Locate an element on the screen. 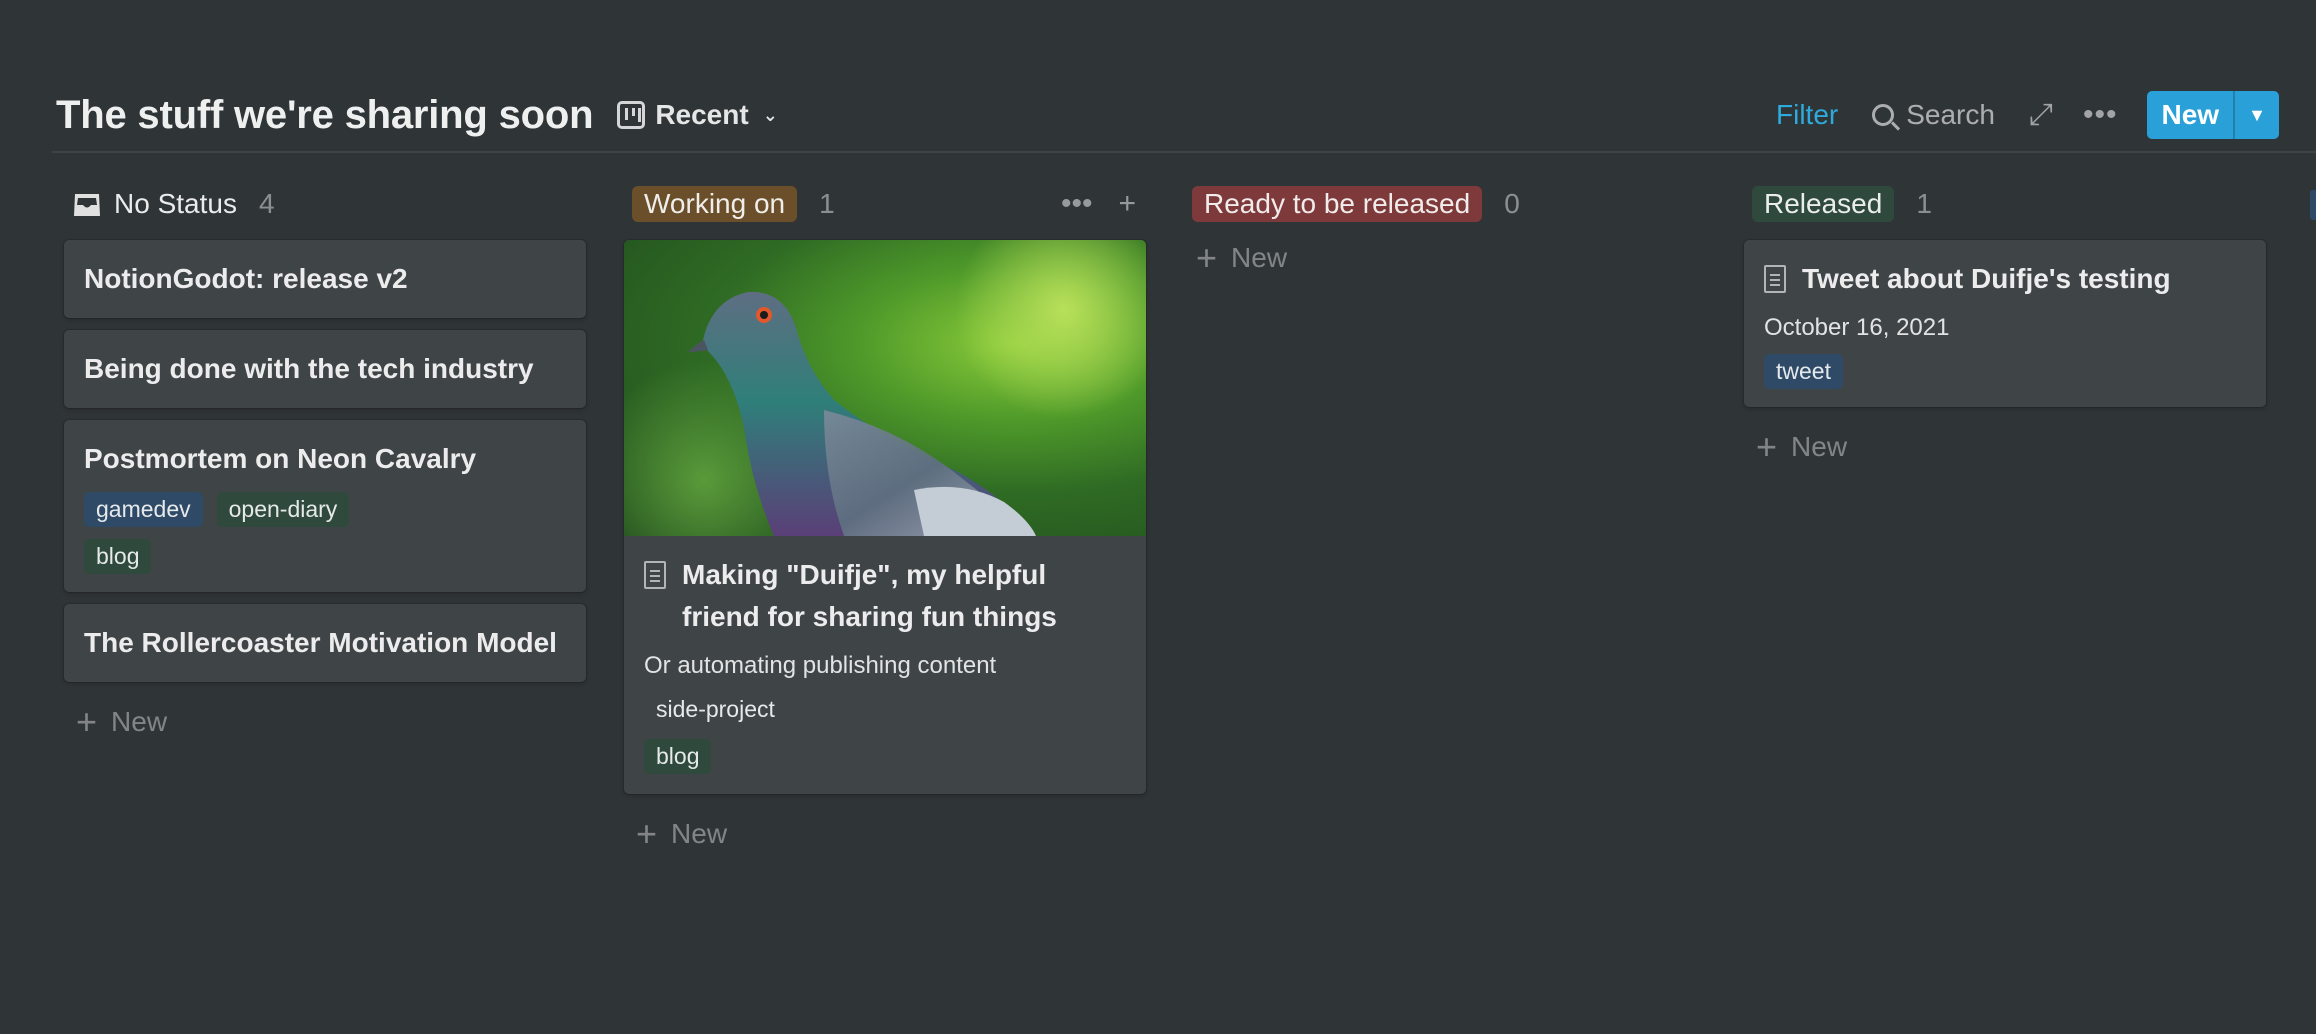 The image size is (2316, 1034). pigeon-image is located at coordinates (862, 413).